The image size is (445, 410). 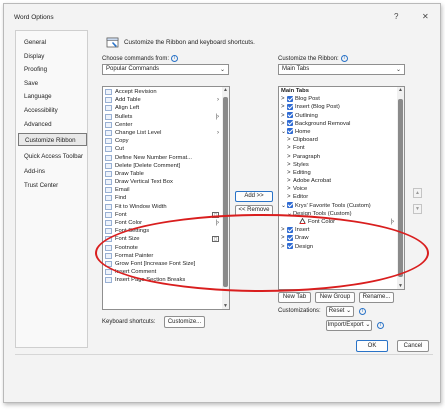 What do you see at coordinates (417, 193) in the screenshot?
I see `move-up-icon: ▲` at bounding box center [417, 193].